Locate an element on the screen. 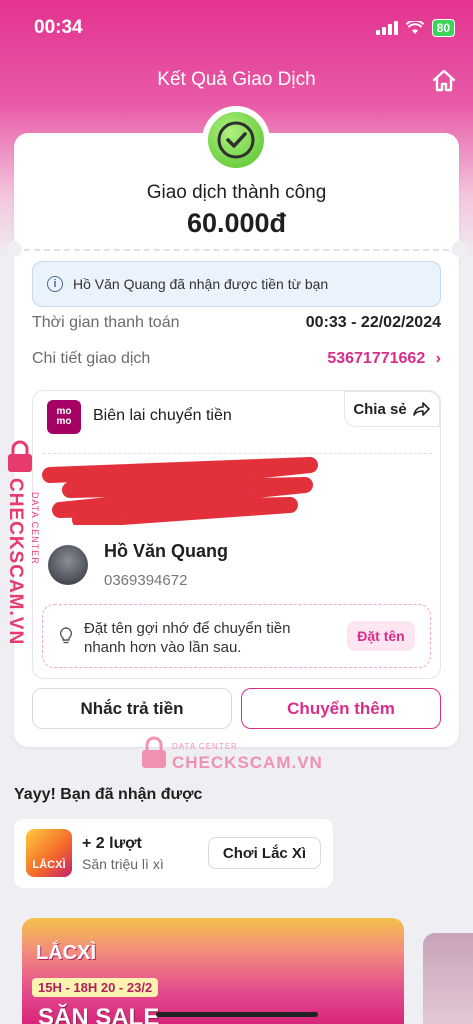 The height and width of the screenshot is (1024, 473). status-indicators: 80 is located at coordinates (415, 28).